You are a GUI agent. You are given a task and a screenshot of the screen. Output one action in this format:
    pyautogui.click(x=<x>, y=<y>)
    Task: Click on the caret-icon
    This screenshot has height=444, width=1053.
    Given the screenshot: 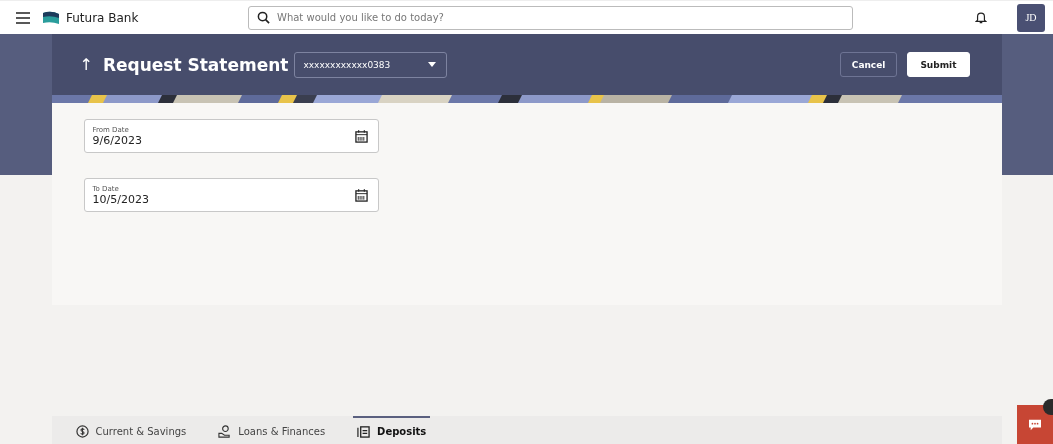 What is the action you would take?
    pyautogui.click(x=432, y=64)
    